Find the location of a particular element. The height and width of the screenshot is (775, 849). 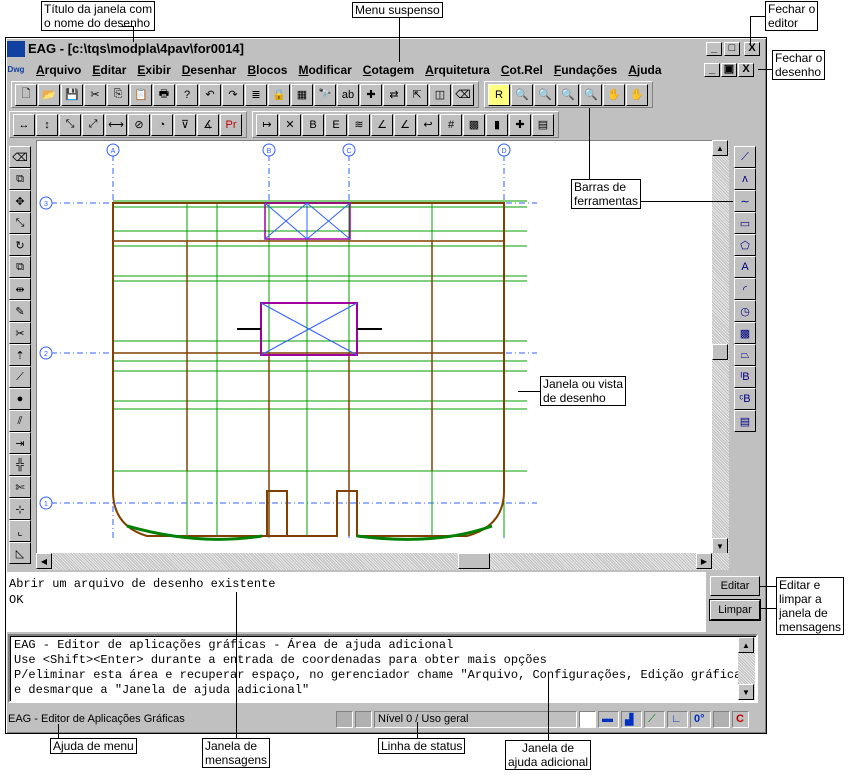

copy-object-icon: ⧉ is located at coordinates (20, 179).